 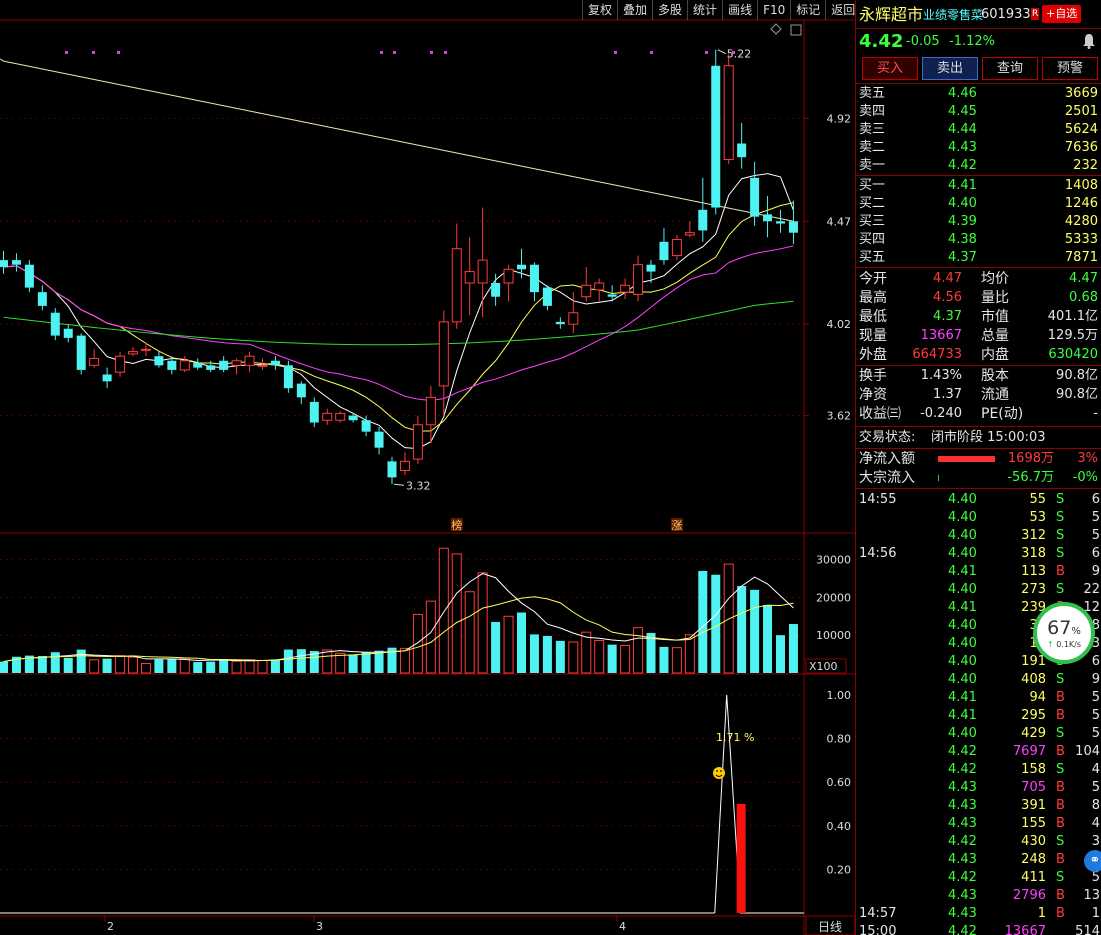 I want to click on ask-row: 卖三 4.44 5624, so click(x=978, y=130).